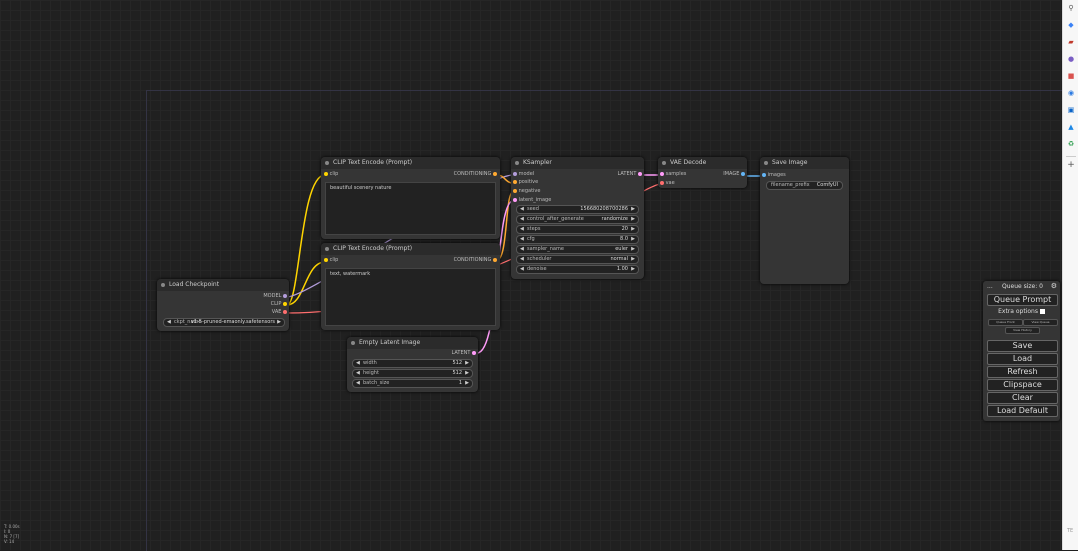  What do you see at coordinates (577, 163) in the screenshot?
I see `node-title: KSampler` at bounding box center [577, 163].